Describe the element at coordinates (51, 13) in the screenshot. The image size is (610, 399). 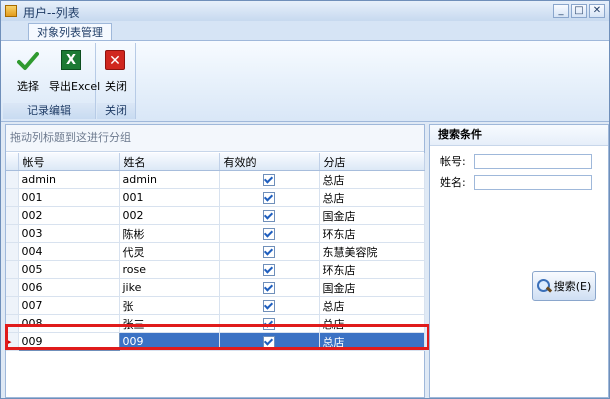
I see `window-title: 用户--列表` at that location.